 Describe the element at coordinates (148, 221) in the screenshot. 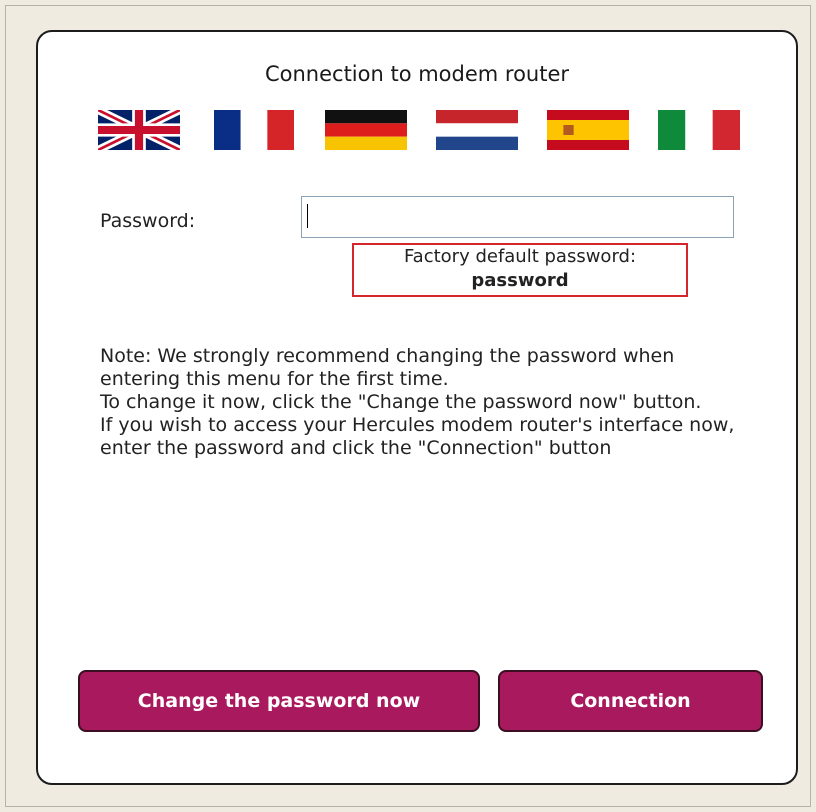

I see `password-label: Password:` at that location.